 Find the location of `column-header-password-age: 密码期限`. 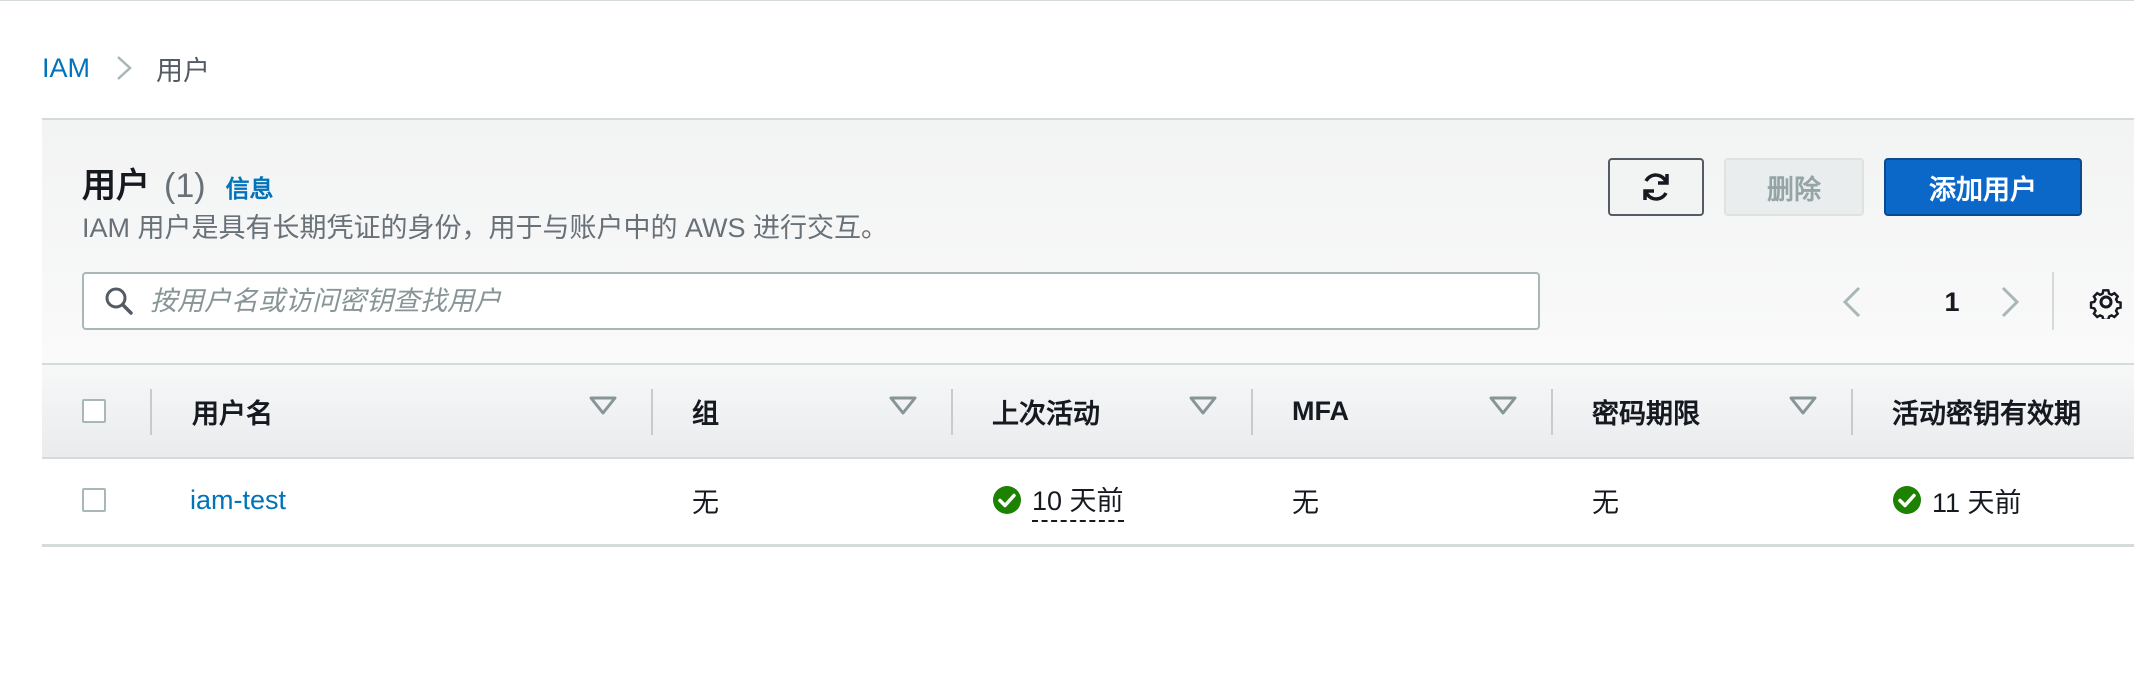

column-header-password-age: 密码期限 is located at coordinates (1646, 411).